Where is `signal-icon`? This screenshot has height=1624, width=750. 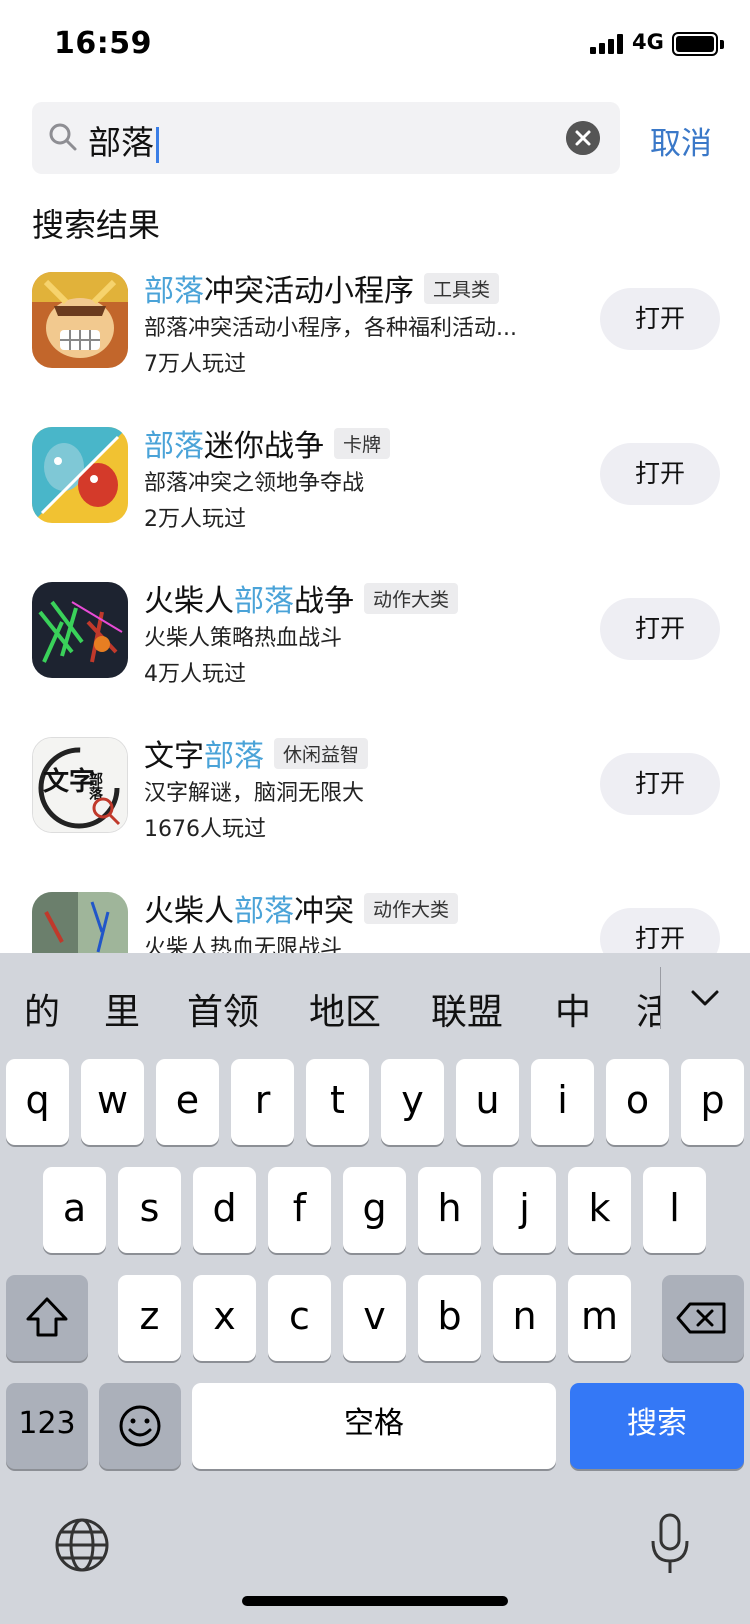
signal-icon is located at coordinates (608, 44).